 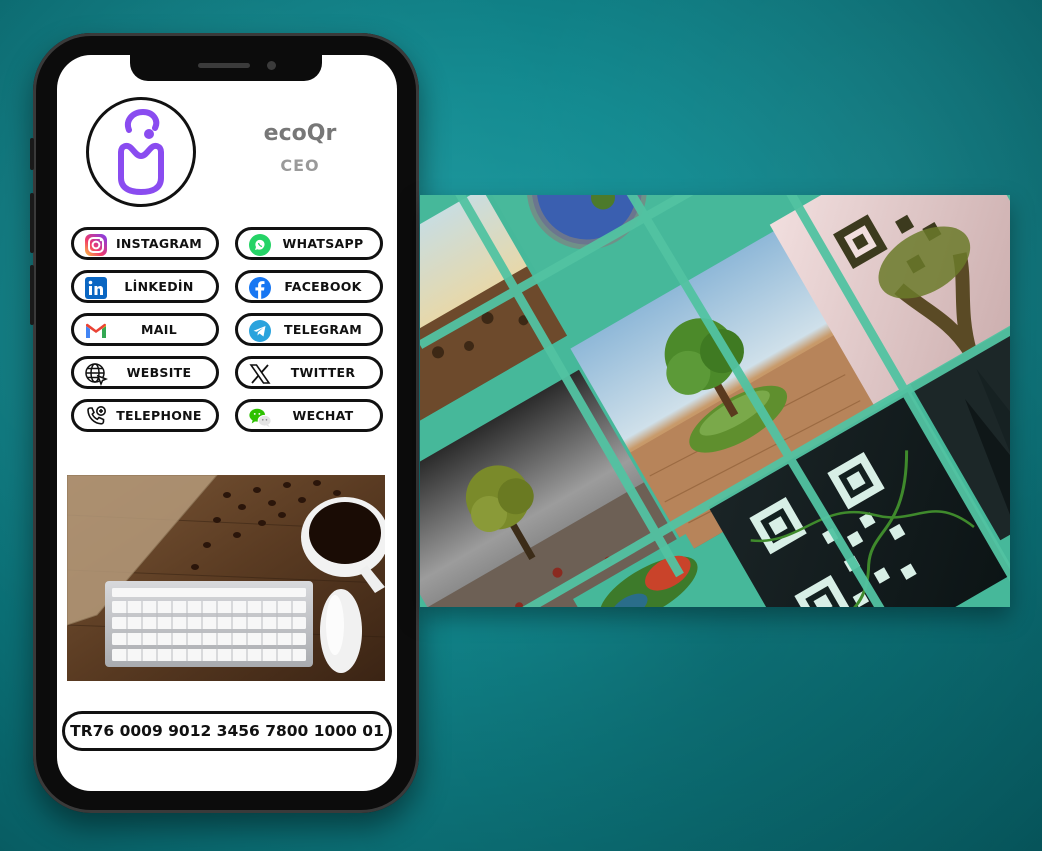 I want to click on front-camera, so click(x=271, y=65).